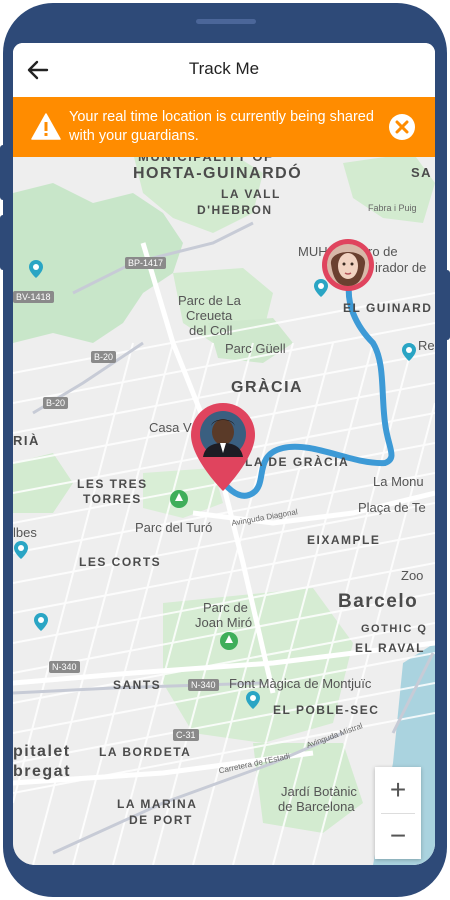 This screenshot has width=450, height=900. What do you see at coordinates (402, 127) in the screenshot?
I see `close-icon` at bounding box center [402, 127].